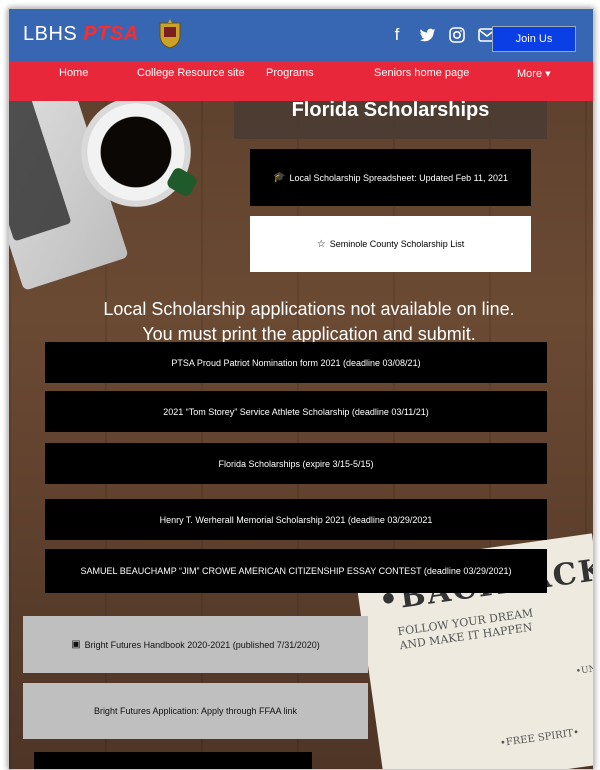  What do you see at coordinates (191, 73) in the screenshot?
I see `nav-item-college-resource: College Resource site` at bounding box center [191, 73].